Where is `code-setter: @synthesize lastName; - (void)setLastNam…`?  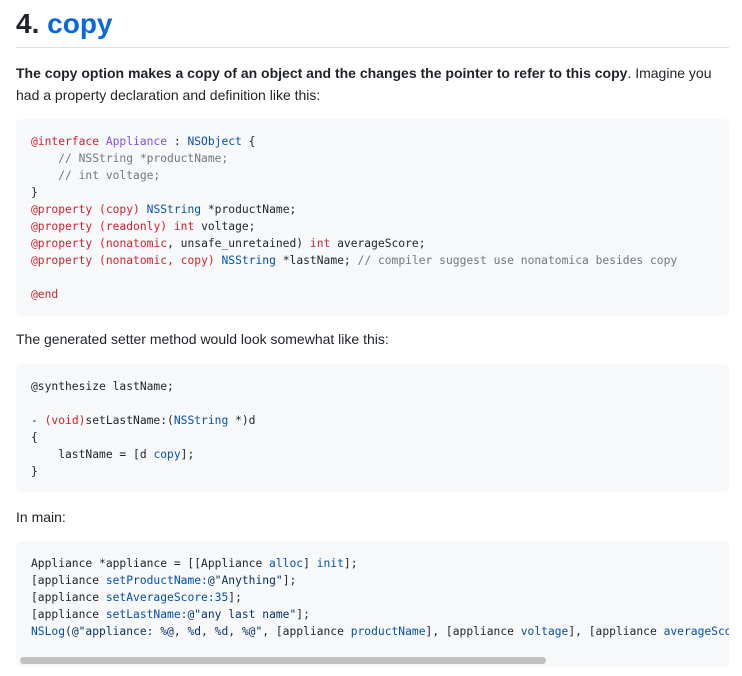
code-setter: @synthesize lastName; - (void)setLastNam… is located at coordinates (380, 429).